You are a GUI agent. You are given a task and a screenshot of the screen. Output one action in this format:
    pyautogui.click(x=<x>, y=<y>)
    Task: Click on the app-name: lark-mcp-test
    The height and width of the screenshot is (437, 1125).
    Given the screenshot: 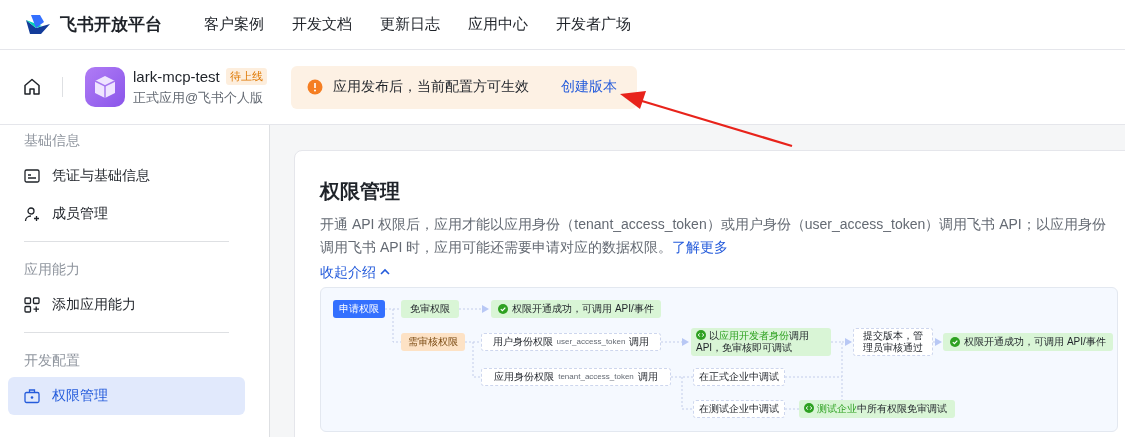 What is the action you would take?
    pyautogui.click(x=176, y=76)
    